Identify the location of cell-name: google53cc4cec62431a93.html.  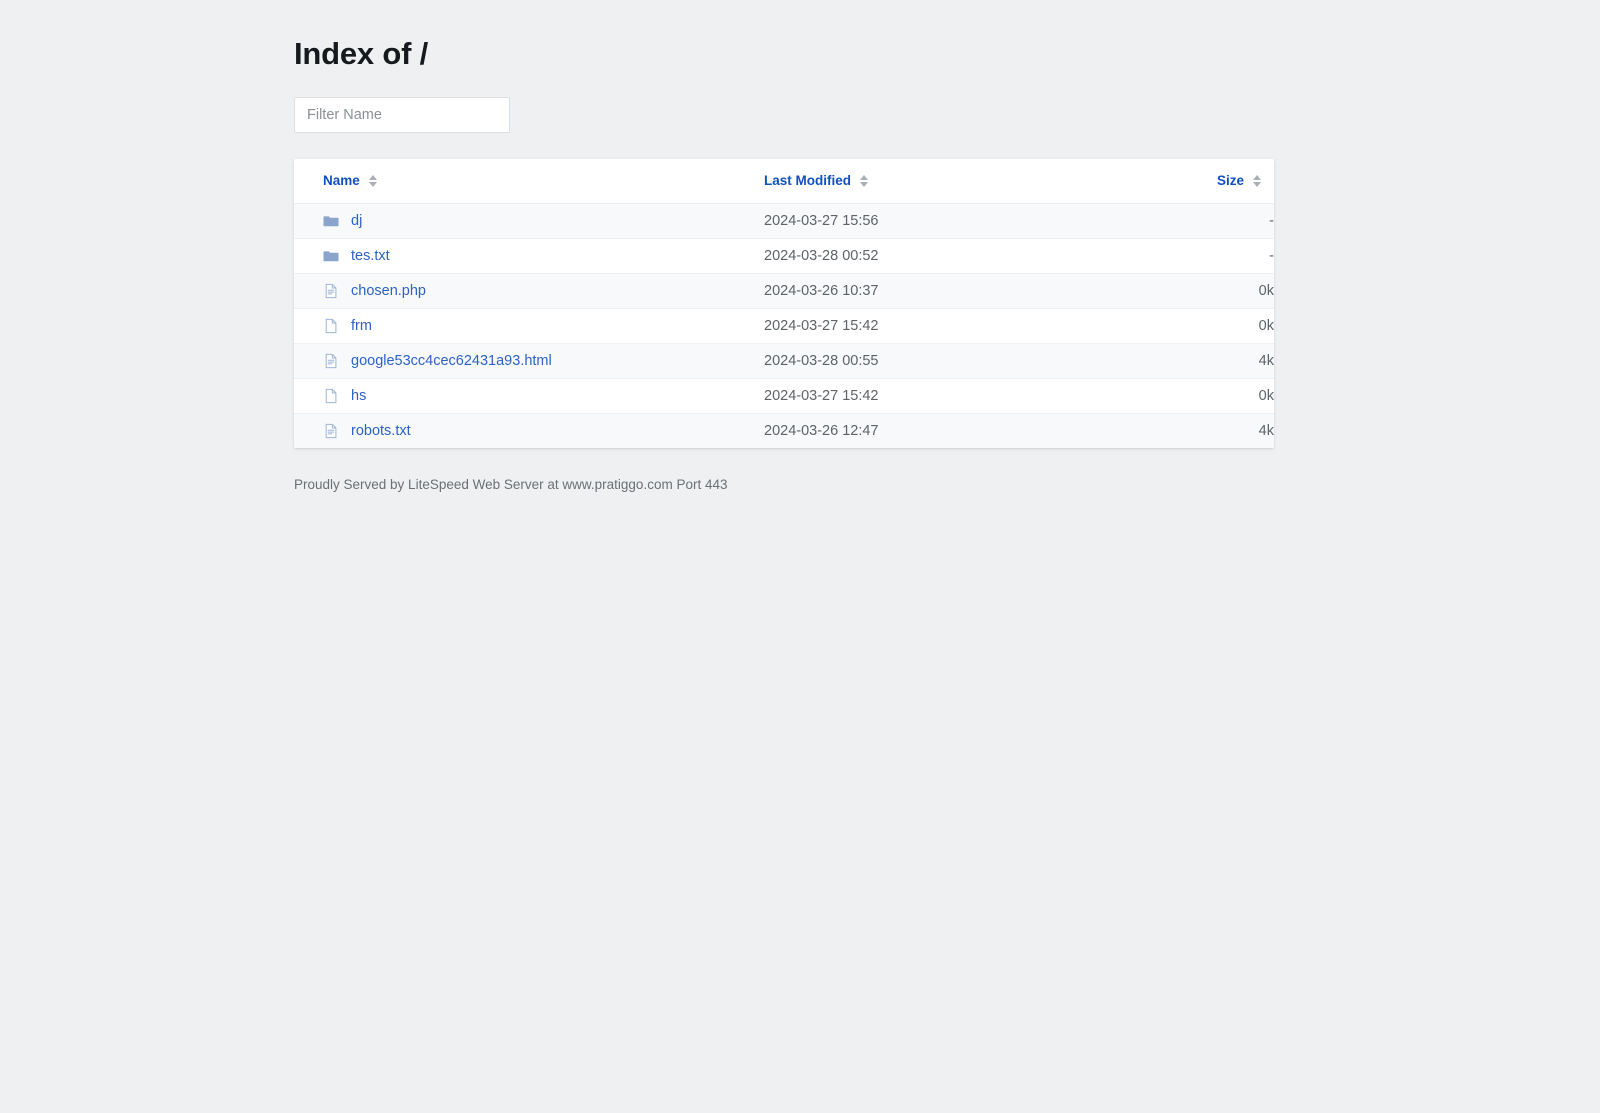
(529, 360).